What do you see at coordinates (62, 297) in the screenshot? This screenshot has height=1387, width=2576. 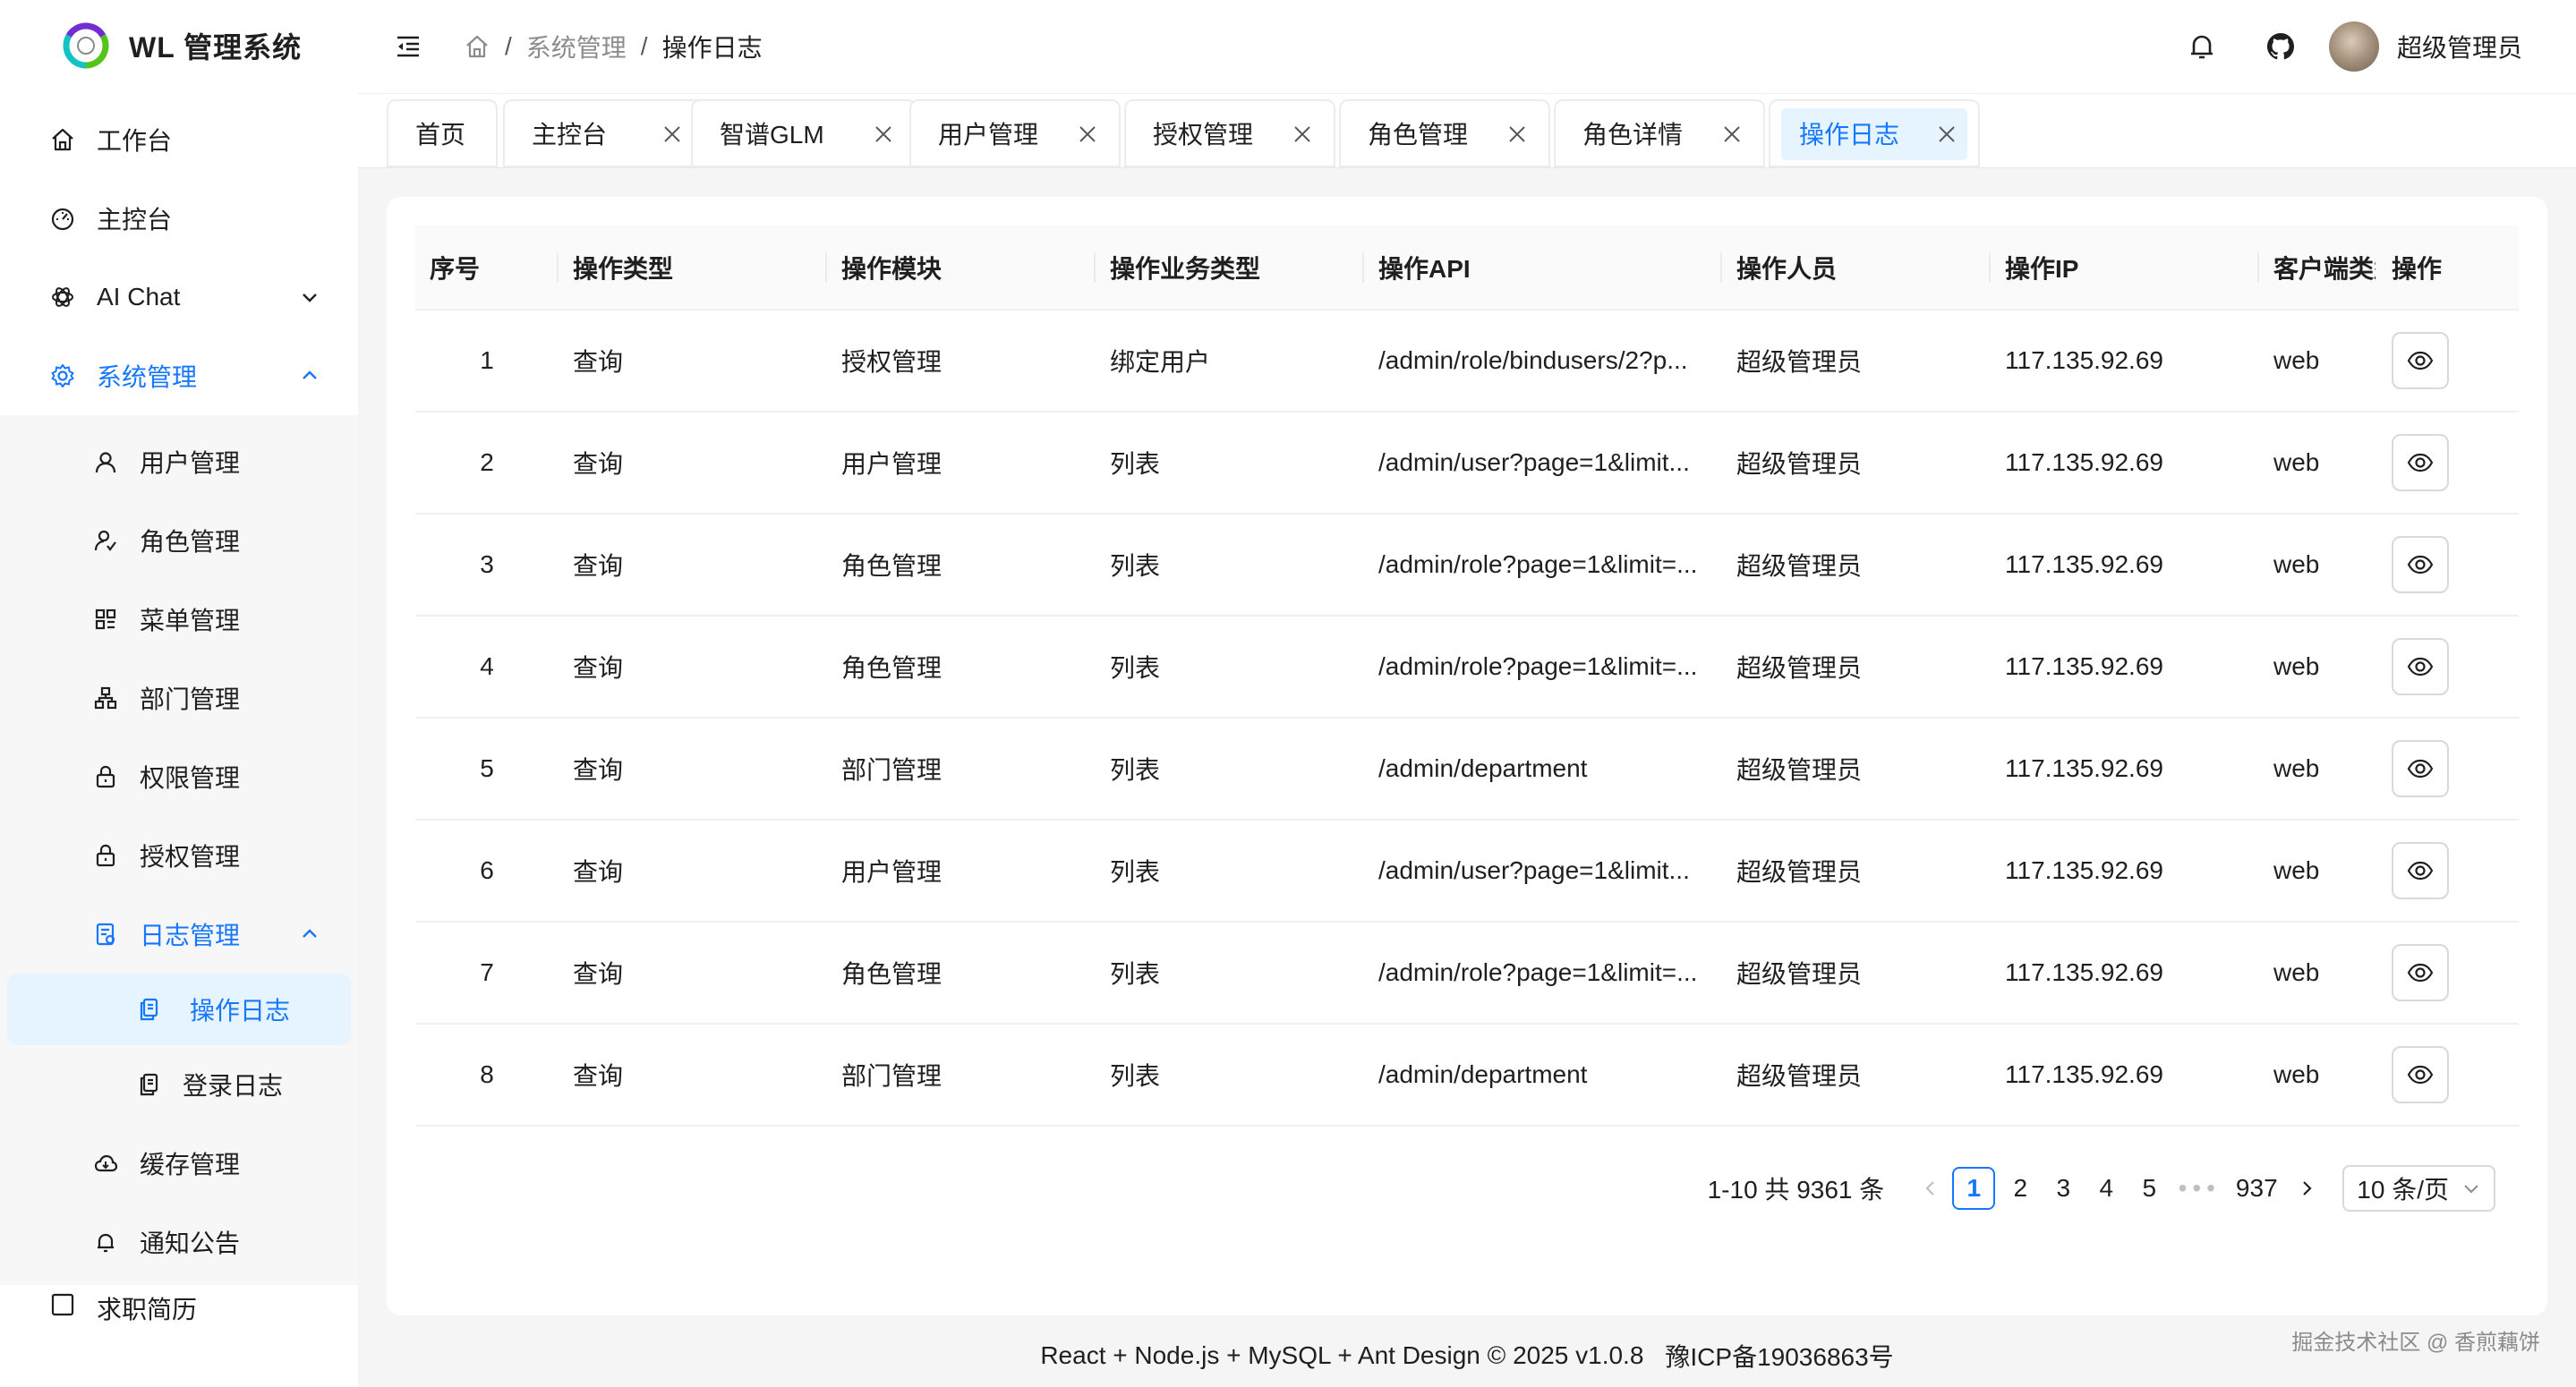 I see `openai-icon` at bounding box center [62, 297].